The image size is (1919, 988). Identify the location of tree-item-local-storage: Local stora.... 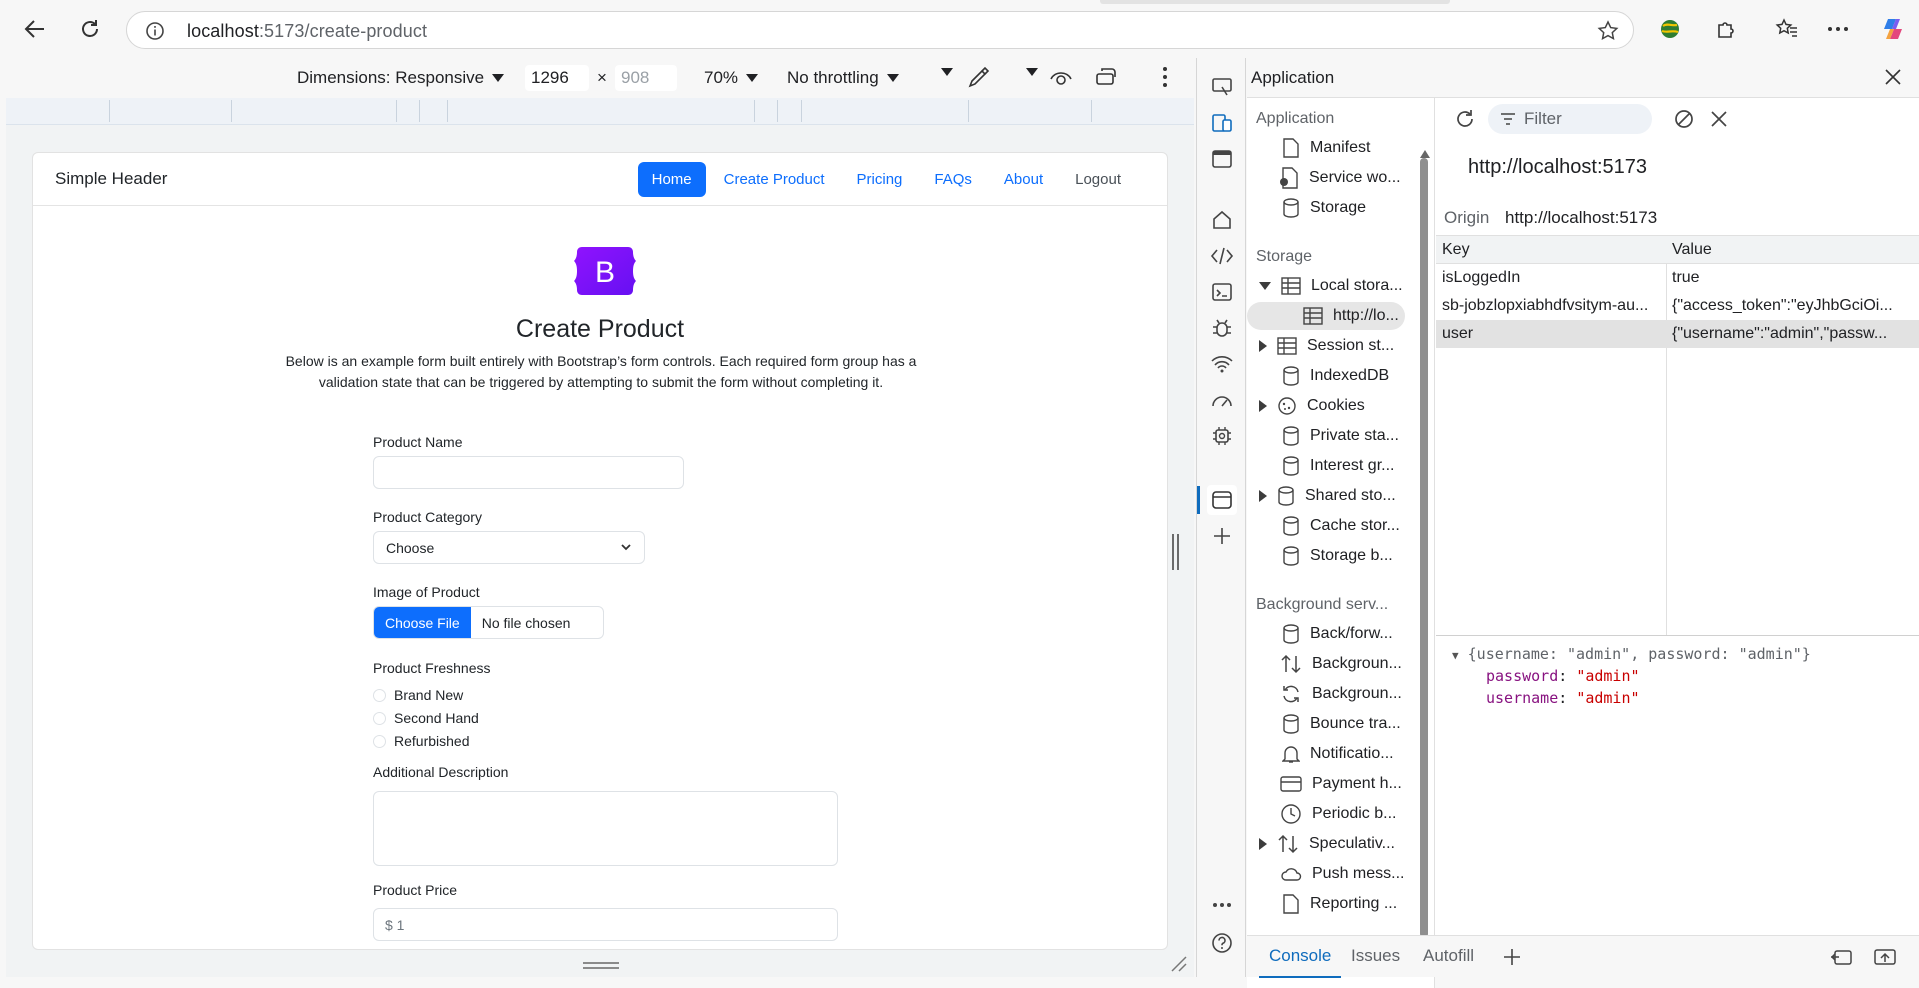
(1331, 286).